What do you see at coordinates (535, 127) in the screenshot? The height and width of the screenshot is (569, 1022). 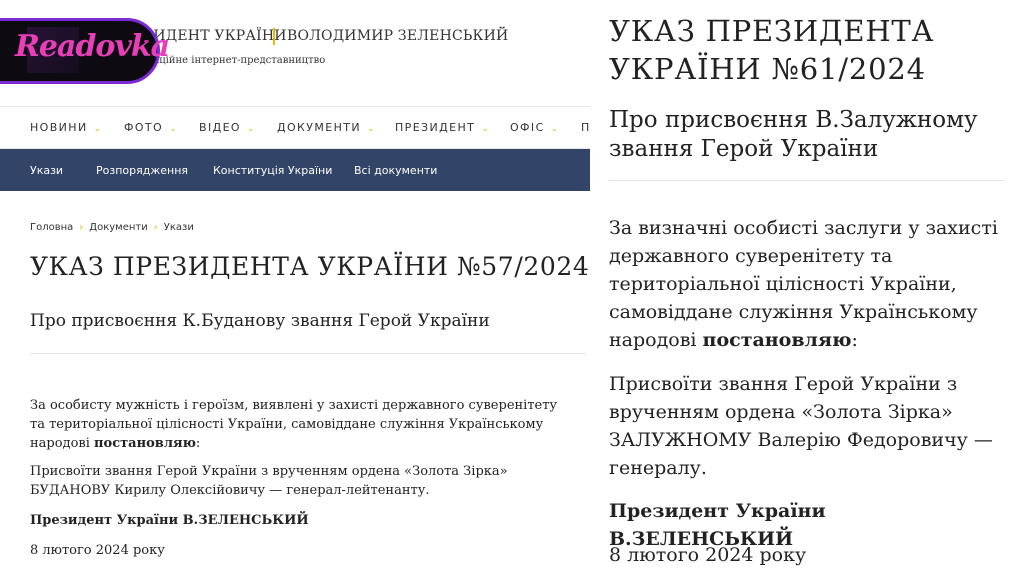 I see `nav-item-office: ОФІС ⌄` at bounding box center [535, 127].